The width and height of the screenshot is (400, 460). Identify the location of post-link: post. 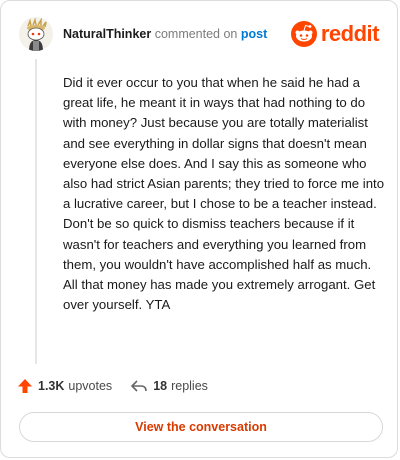
(254, 34).